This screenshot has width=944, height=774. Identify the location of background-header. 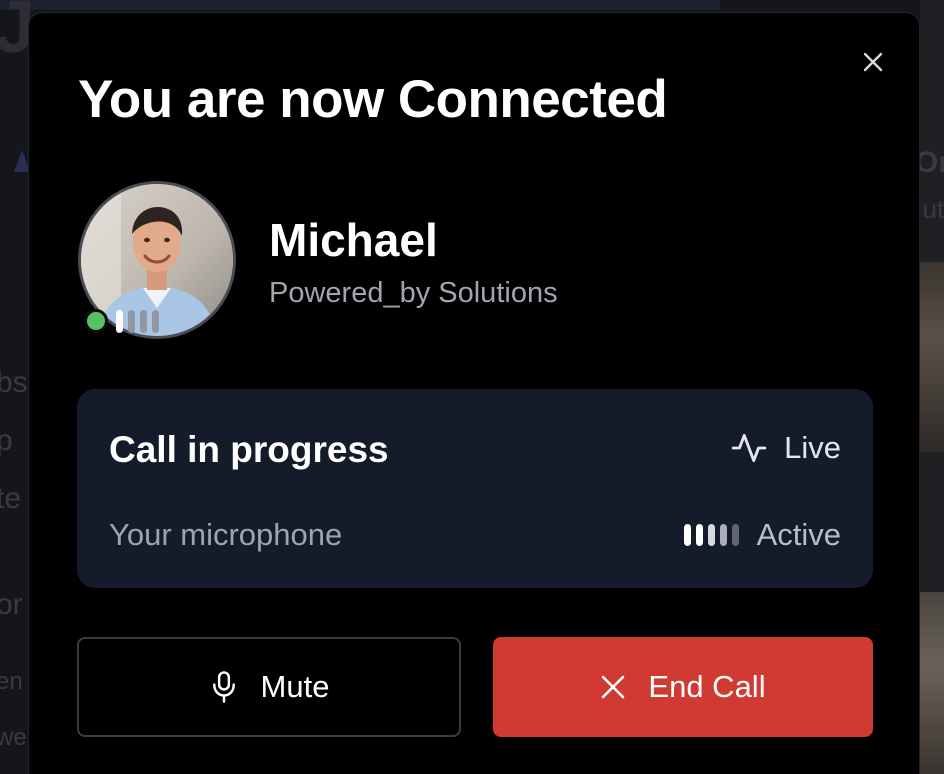
(360, 5).